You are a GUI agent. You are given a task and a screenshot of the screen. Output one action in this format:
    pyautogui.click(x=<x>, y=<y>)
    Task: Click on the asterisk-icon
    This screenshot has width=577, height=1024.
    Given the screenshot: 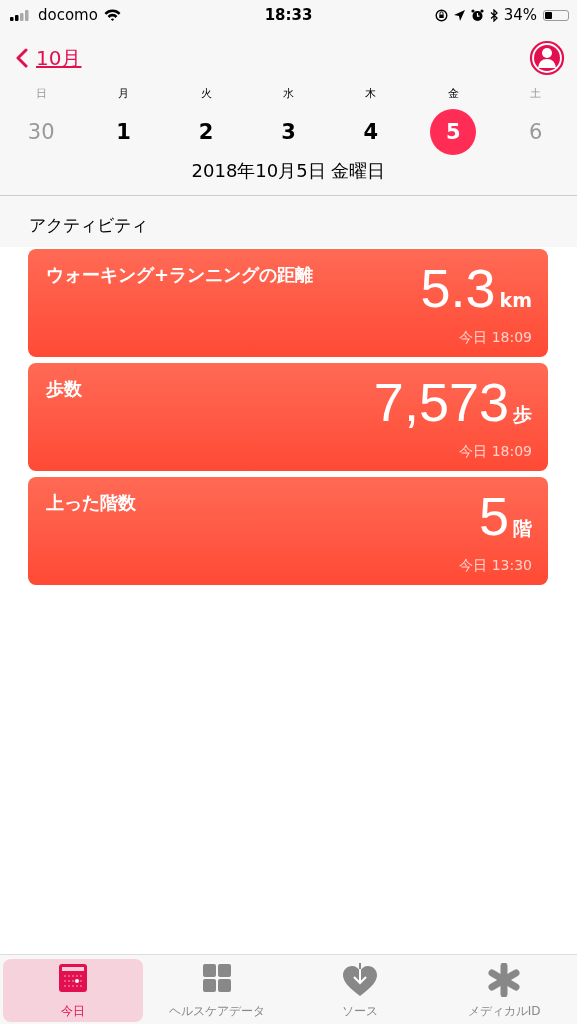 What is the action you would take?
    pyautogui.click(x=504, y=980)
    